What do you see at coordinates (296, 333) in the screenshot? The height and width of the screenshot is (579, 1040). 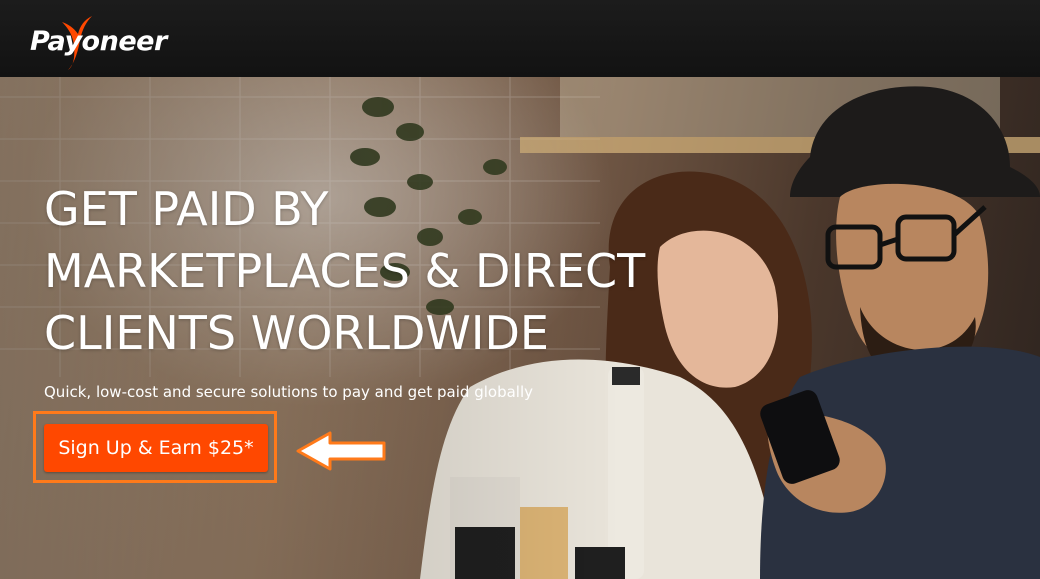 I see `headline-line-3: CLIENTS WORLDWIDE` at bounding box center [296, 333].